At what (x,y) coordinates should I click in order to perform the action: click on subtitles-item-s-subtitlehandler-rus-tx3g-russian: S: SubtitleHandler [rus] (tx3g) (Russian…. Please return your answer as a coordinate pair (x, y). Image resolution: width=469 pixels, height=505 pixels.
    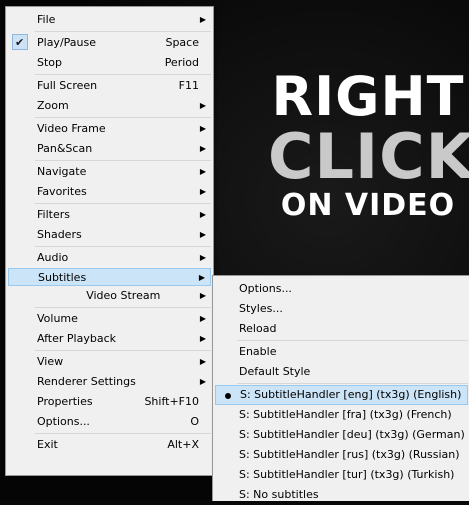
    Looking at the image, I should click on (341, 455).